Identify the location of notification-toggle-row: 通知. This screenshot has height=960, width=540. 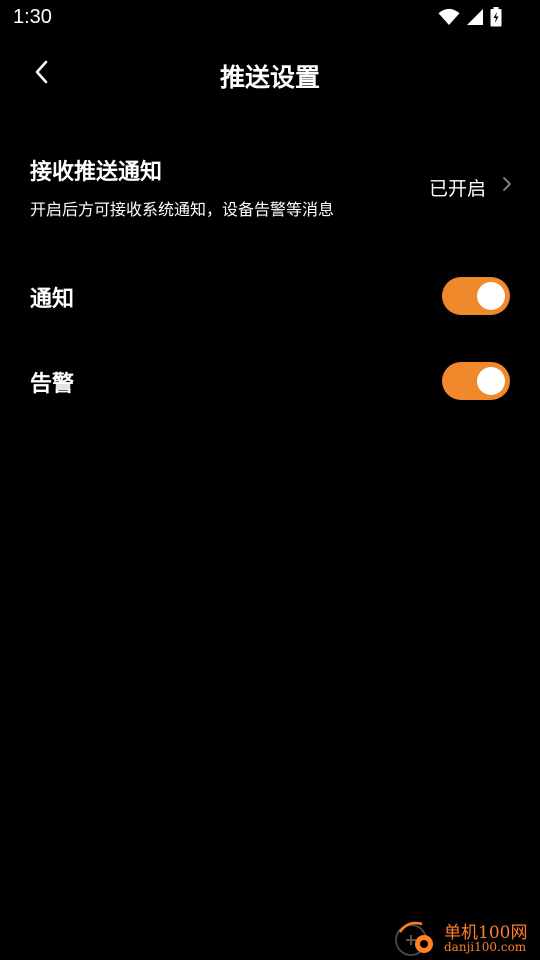
(270, 297).